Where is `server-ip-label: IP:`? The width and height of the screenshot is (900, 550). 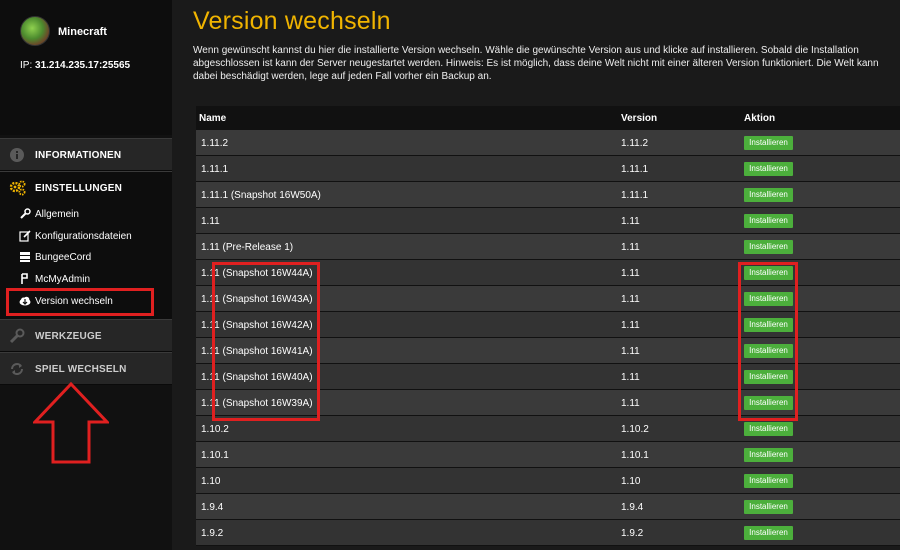
server-ip-label: IP: is located at coordinates (26, 65).